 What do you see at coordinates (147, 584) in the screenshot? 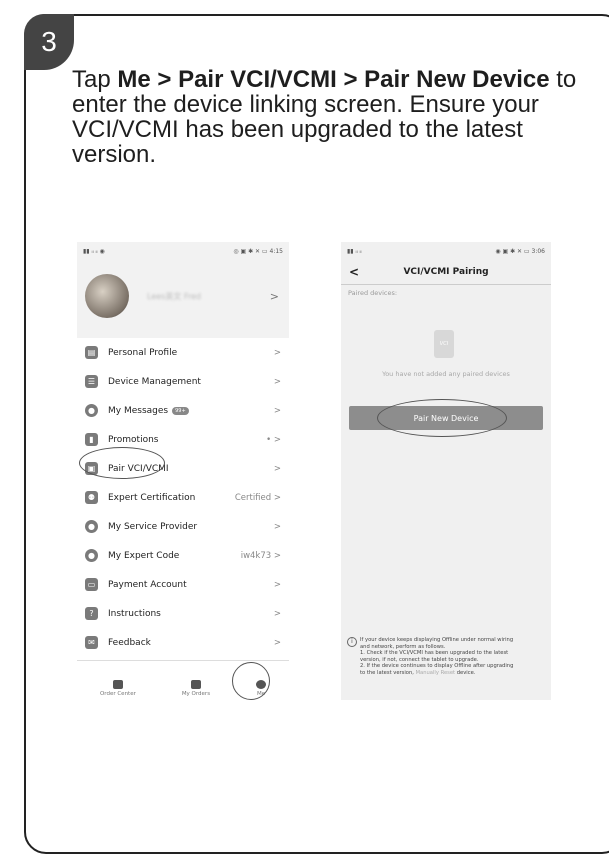
I see `menu-item-label: Payment Account` at bounding box center [147, 584].